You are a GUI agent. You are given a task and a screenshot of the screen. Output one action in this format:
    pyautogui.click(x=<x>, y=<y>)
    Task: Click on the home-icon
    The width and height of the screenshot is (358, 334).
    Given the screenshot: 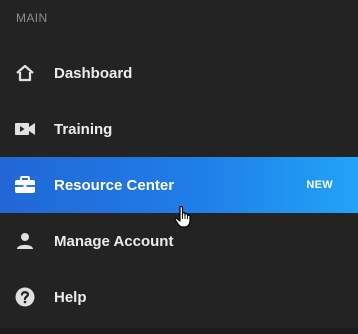 What is the action you would take?
    pyautogui.click(x=25, y=73)
    